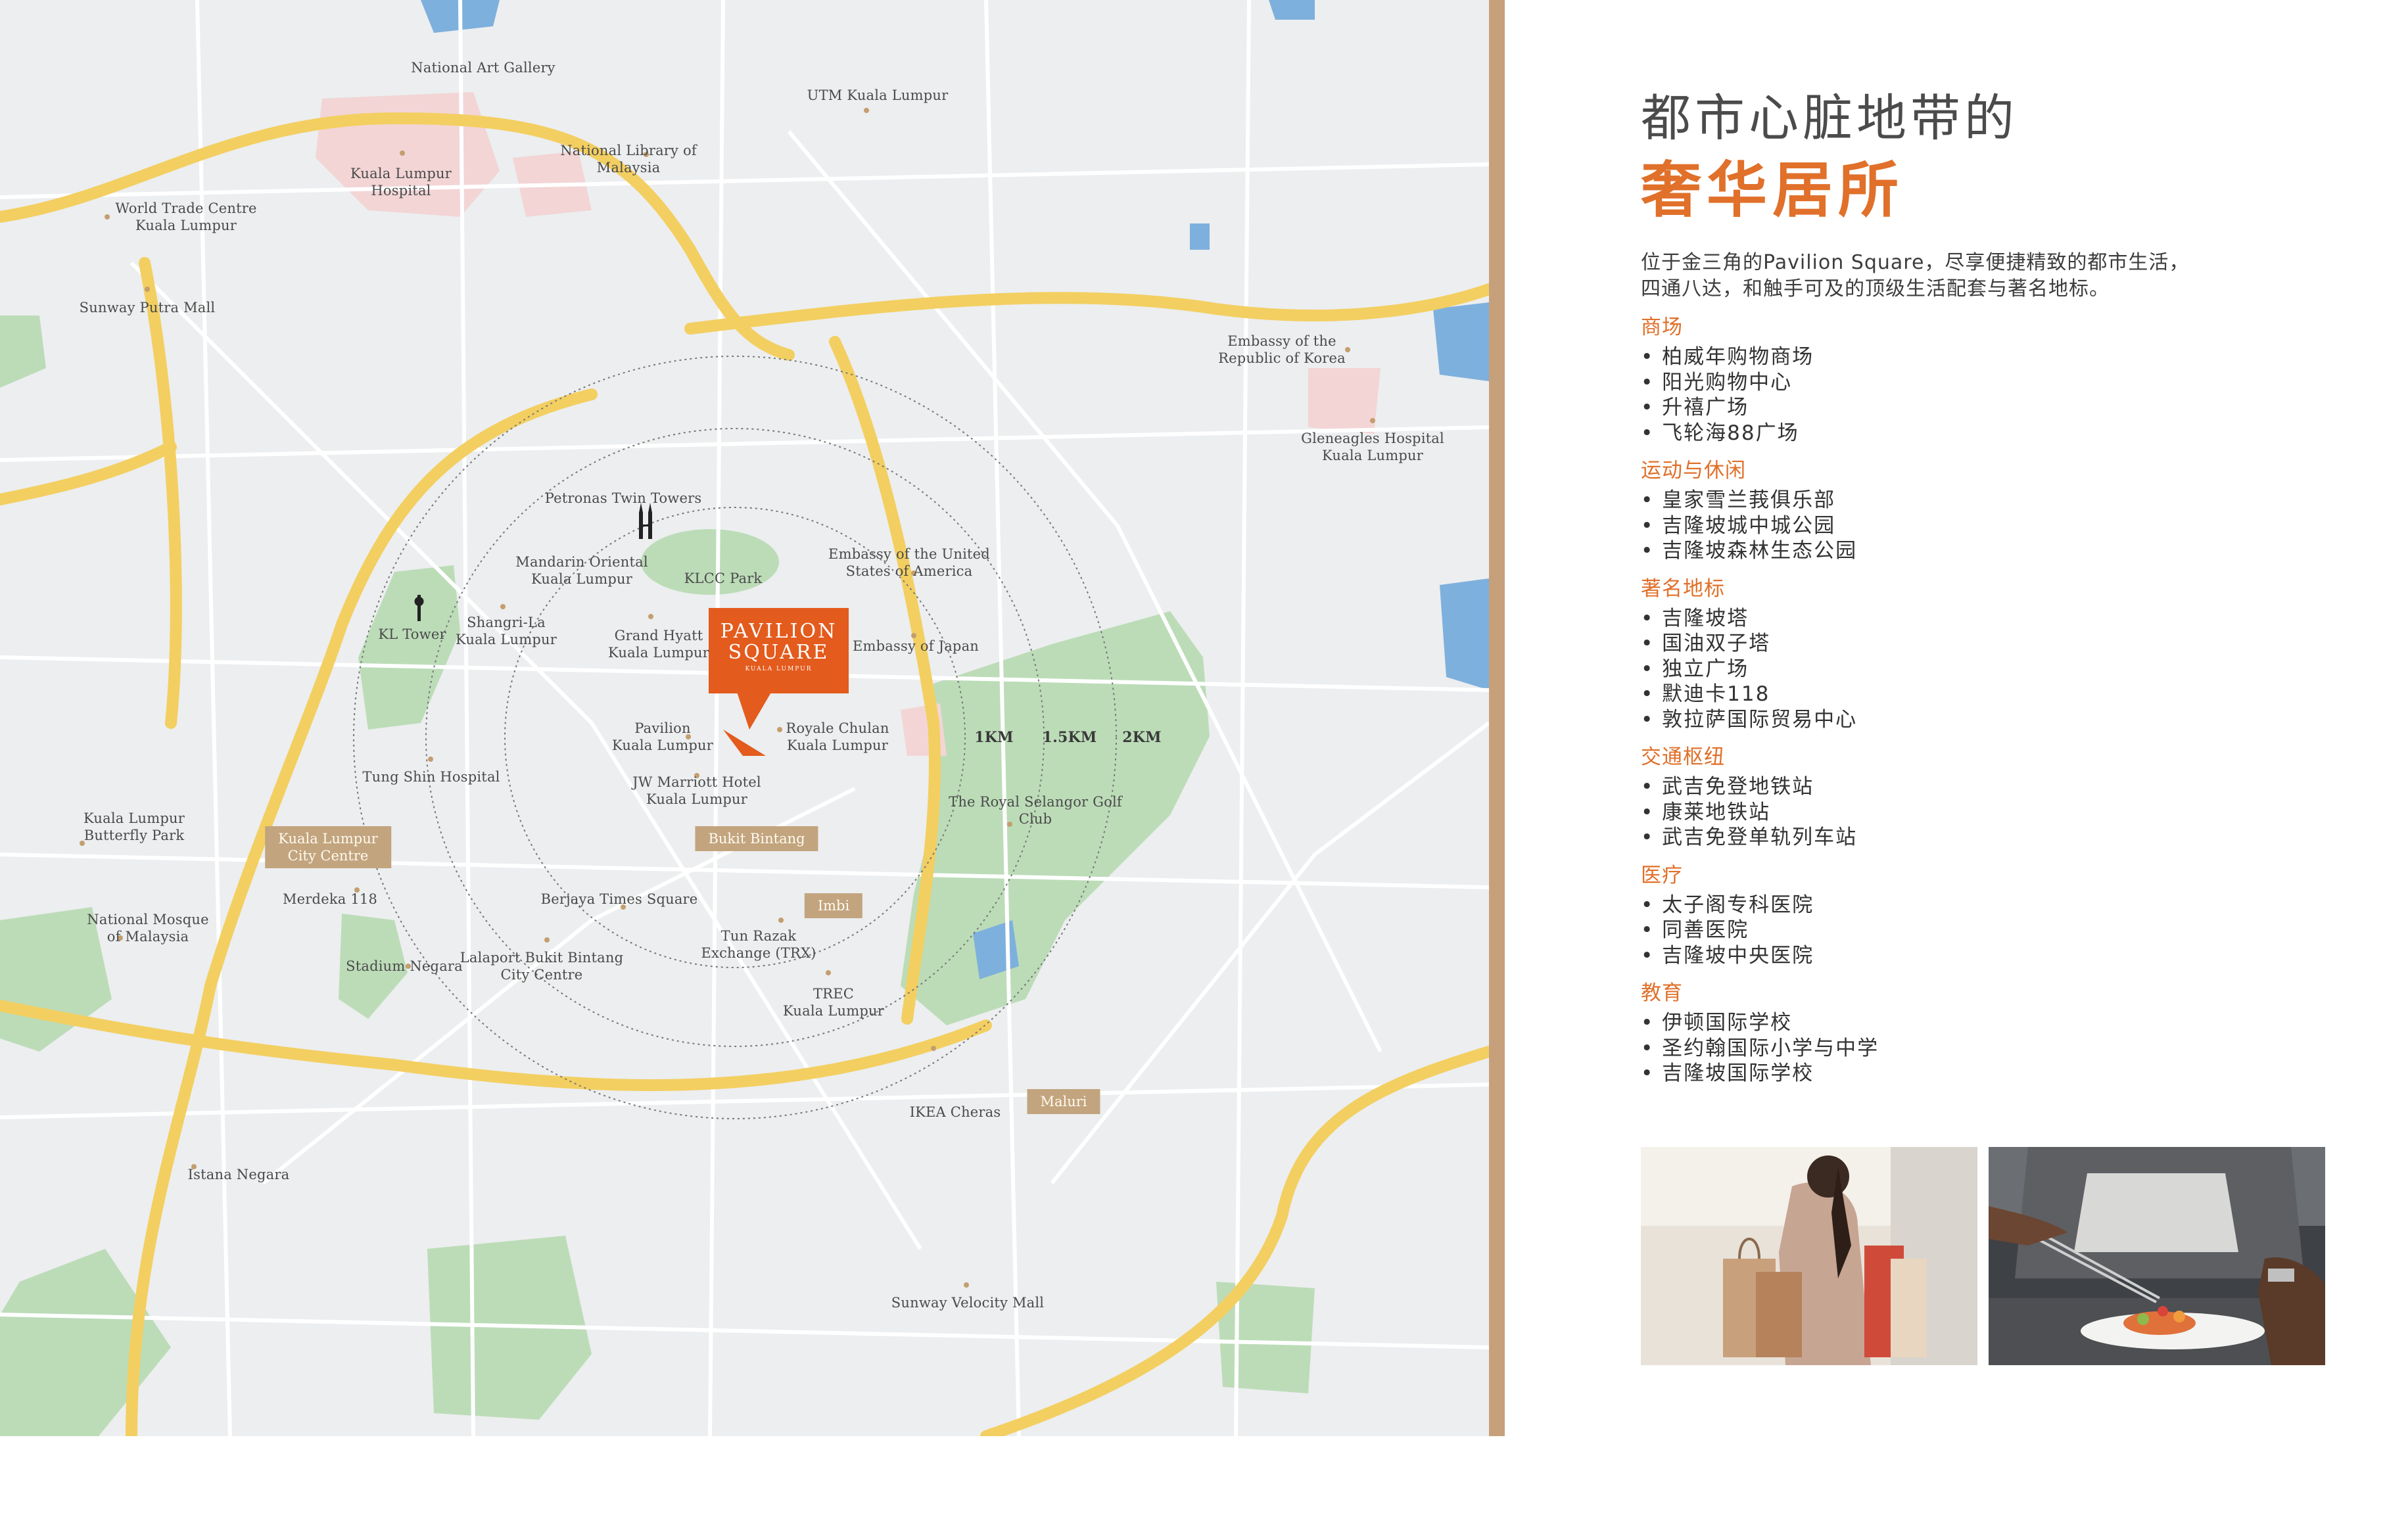 The height and width of the screenshot is (1540, 2385). What do you see at coordinates (1986, 357) in the screenshot?
I see `list-item: 柏威年购物商场` at bounding box center [1986, 357].